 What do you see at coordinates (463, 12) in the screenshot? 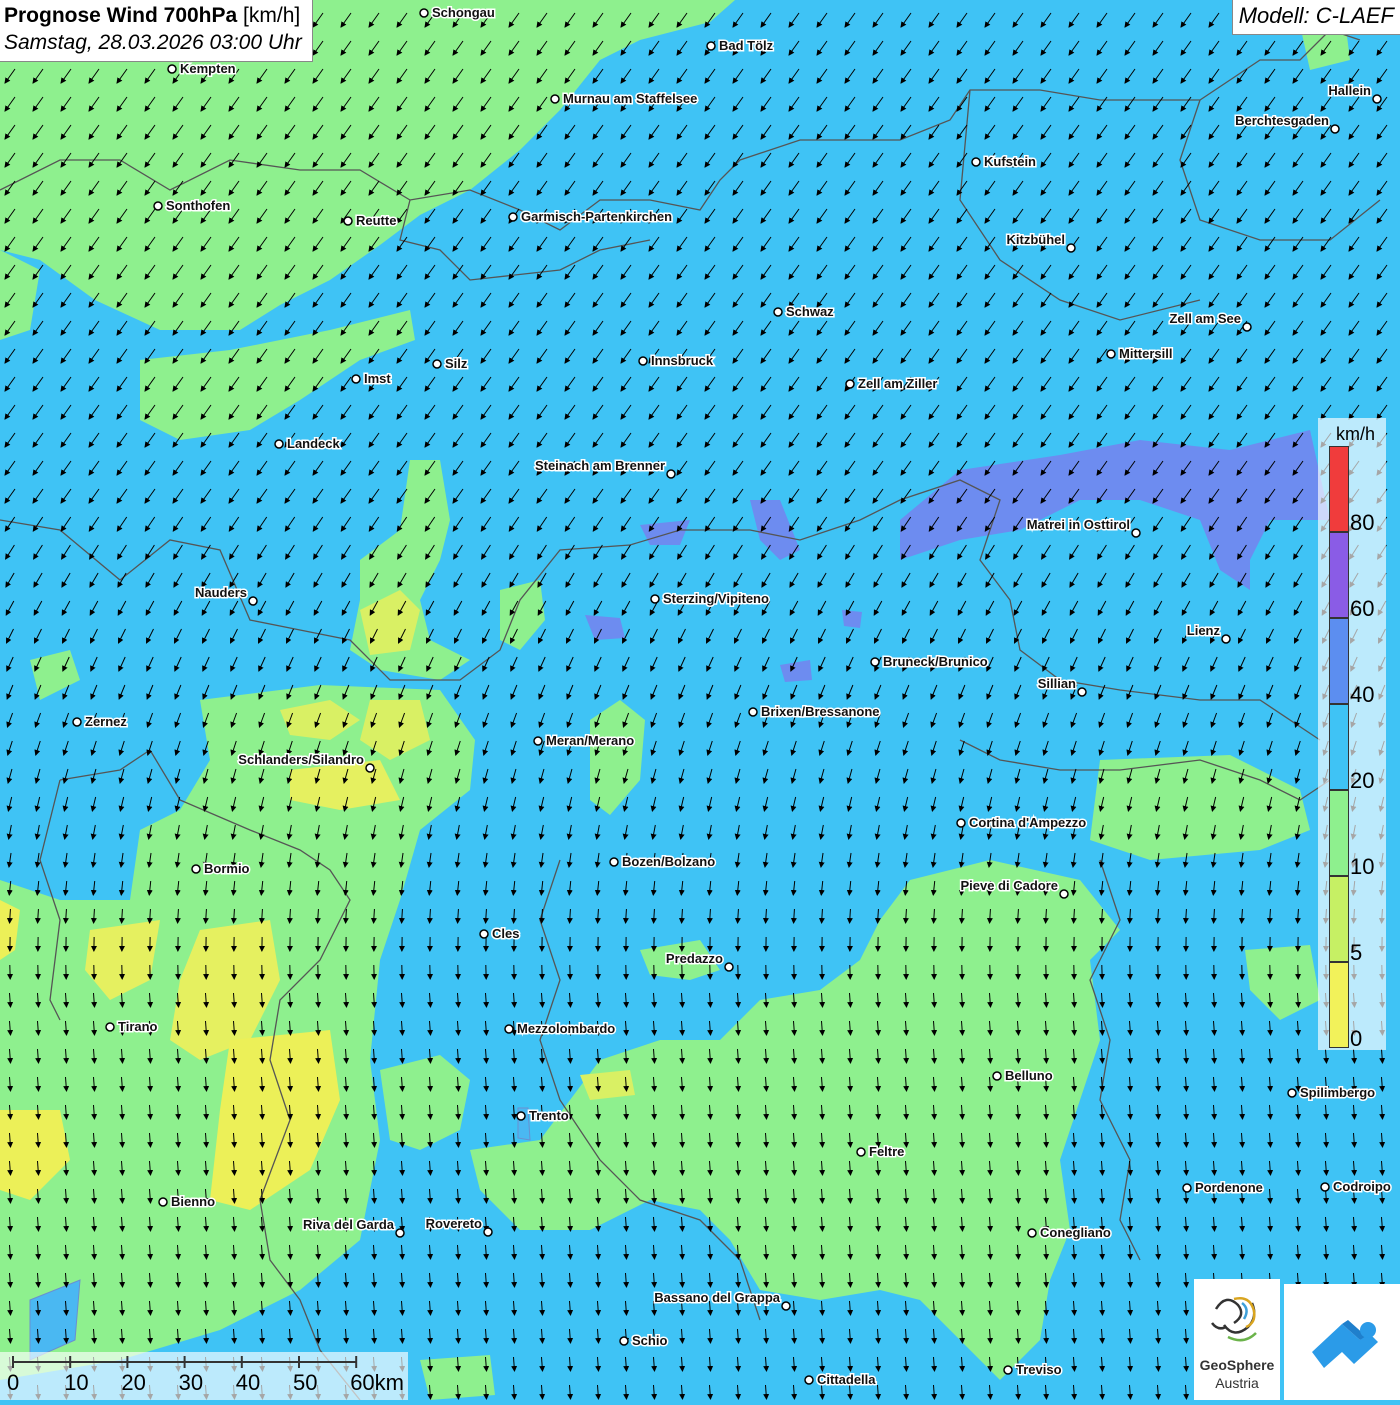
I see `city-label: Schongau` at bounding box center [463, 12].